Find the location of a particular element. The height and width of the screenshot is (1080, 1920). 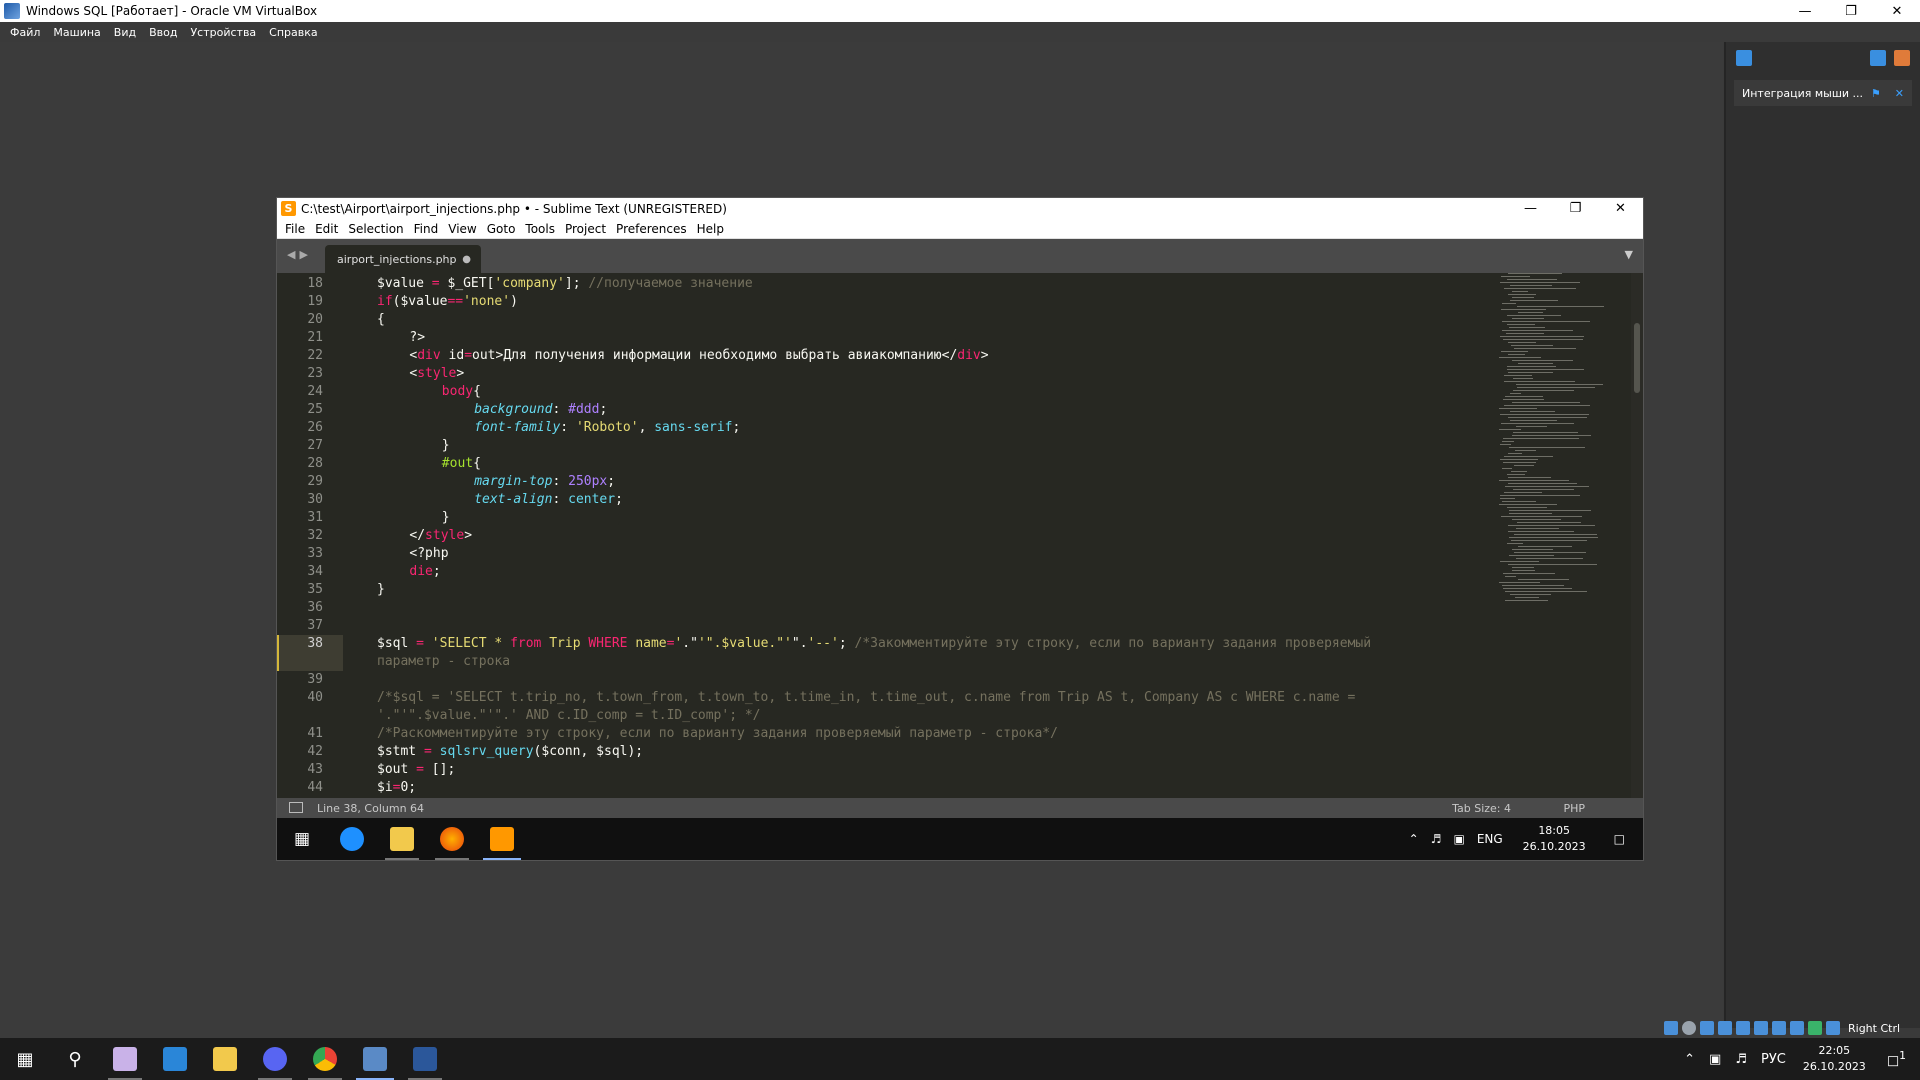

recording-icon is located at coordinates (1797, 1028).